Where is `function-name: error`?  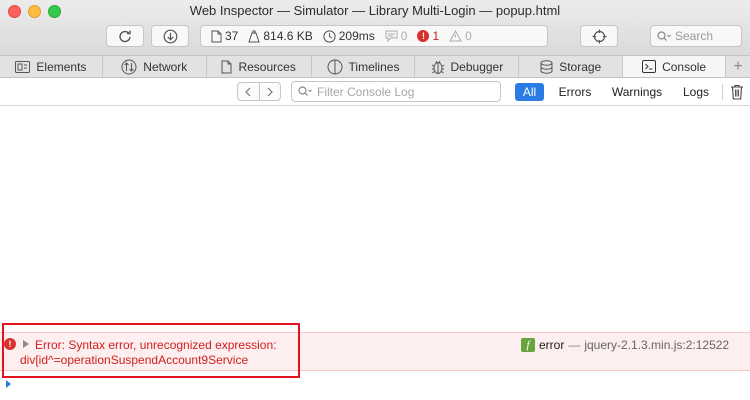
function-name: error is located at coordinates (552, 345).